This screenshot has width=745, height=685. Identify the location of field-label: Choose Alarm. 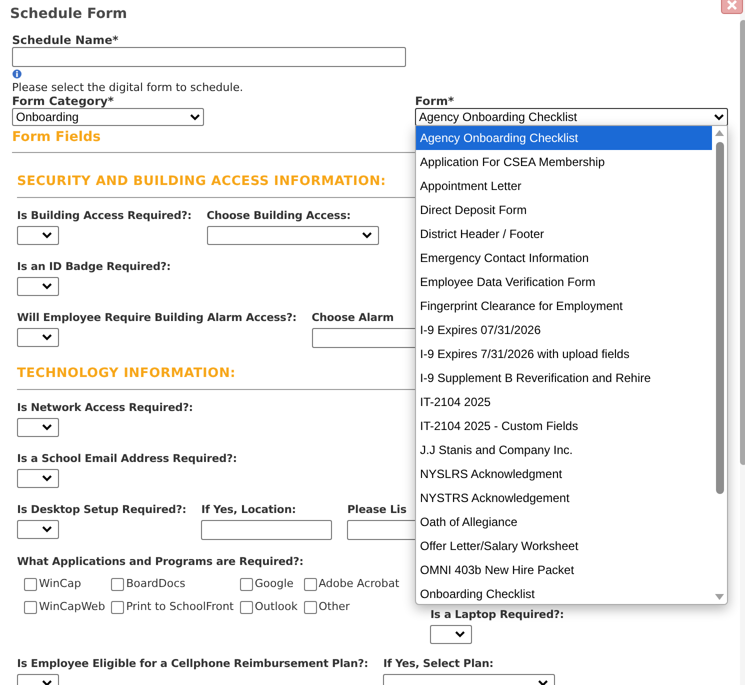
(353, 317).